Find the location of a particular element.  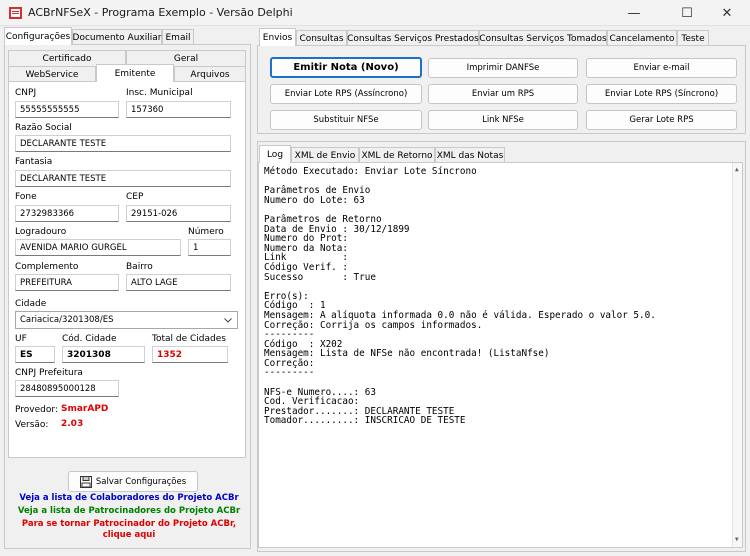

tab-consultas-tomados: Consultas Serviços Tomados is located at coordinates (543, 38).